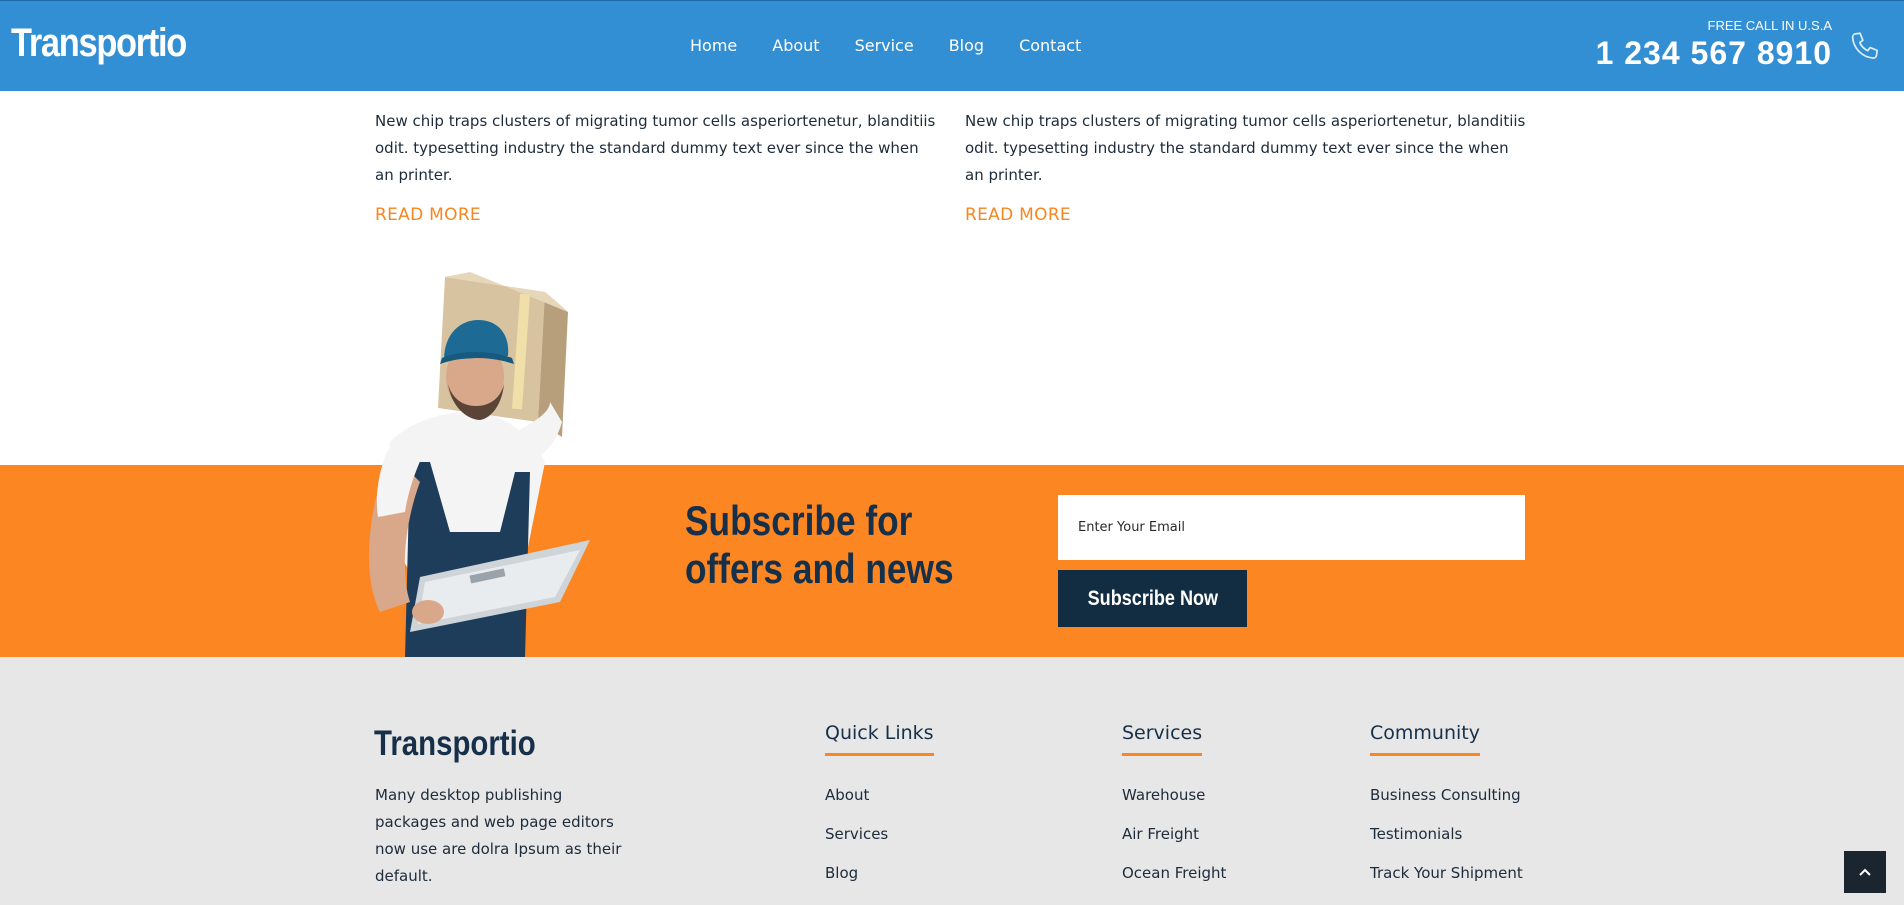  Describe the element at coordinates (1174, 873) in the screenshot. I see `footer-link-ocean-freight: Ocean Freight` at that location.